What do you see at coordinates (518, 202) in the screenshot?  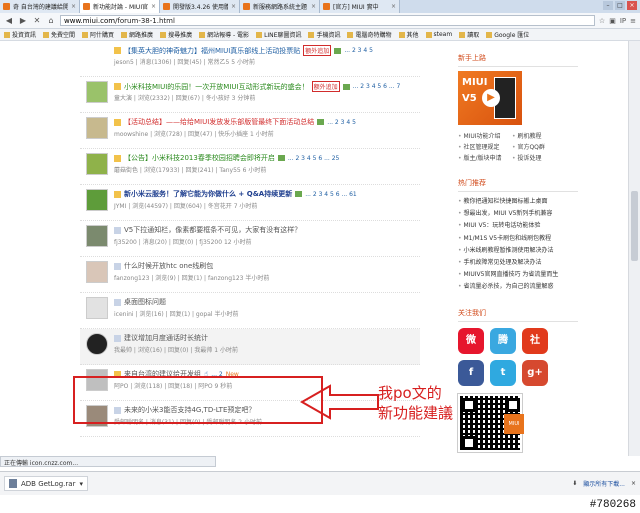 I see `list-item: 教你把通知栏快捷图标搬上桌面` at bounding box center [518, 202].